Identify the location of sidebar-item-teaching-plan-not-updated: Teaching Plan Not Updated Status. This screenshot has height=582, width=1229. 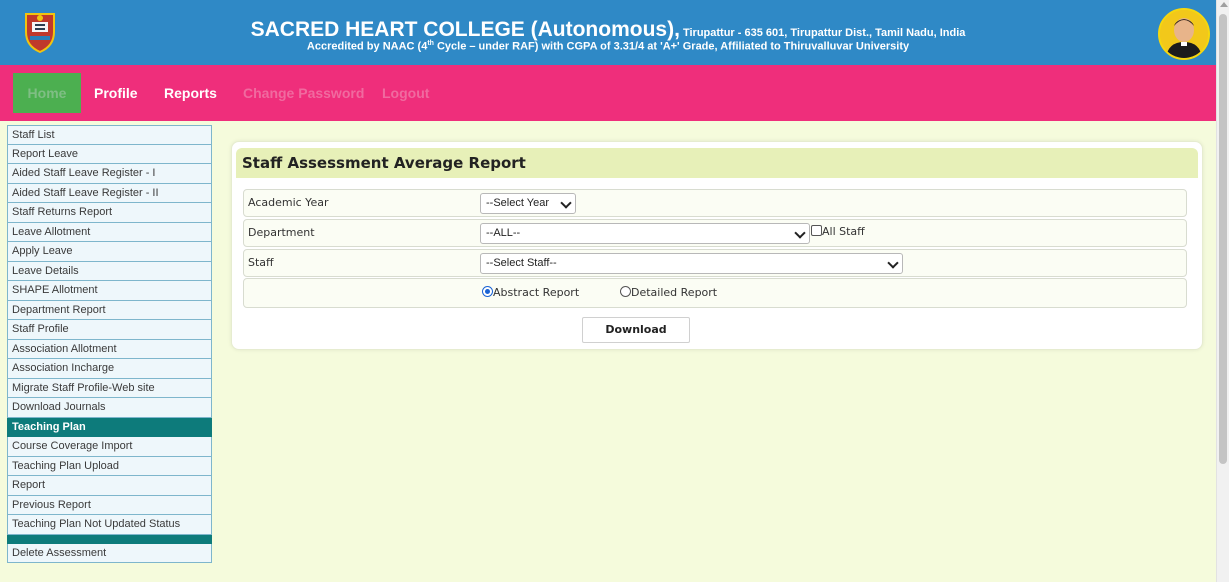
(109, 525).